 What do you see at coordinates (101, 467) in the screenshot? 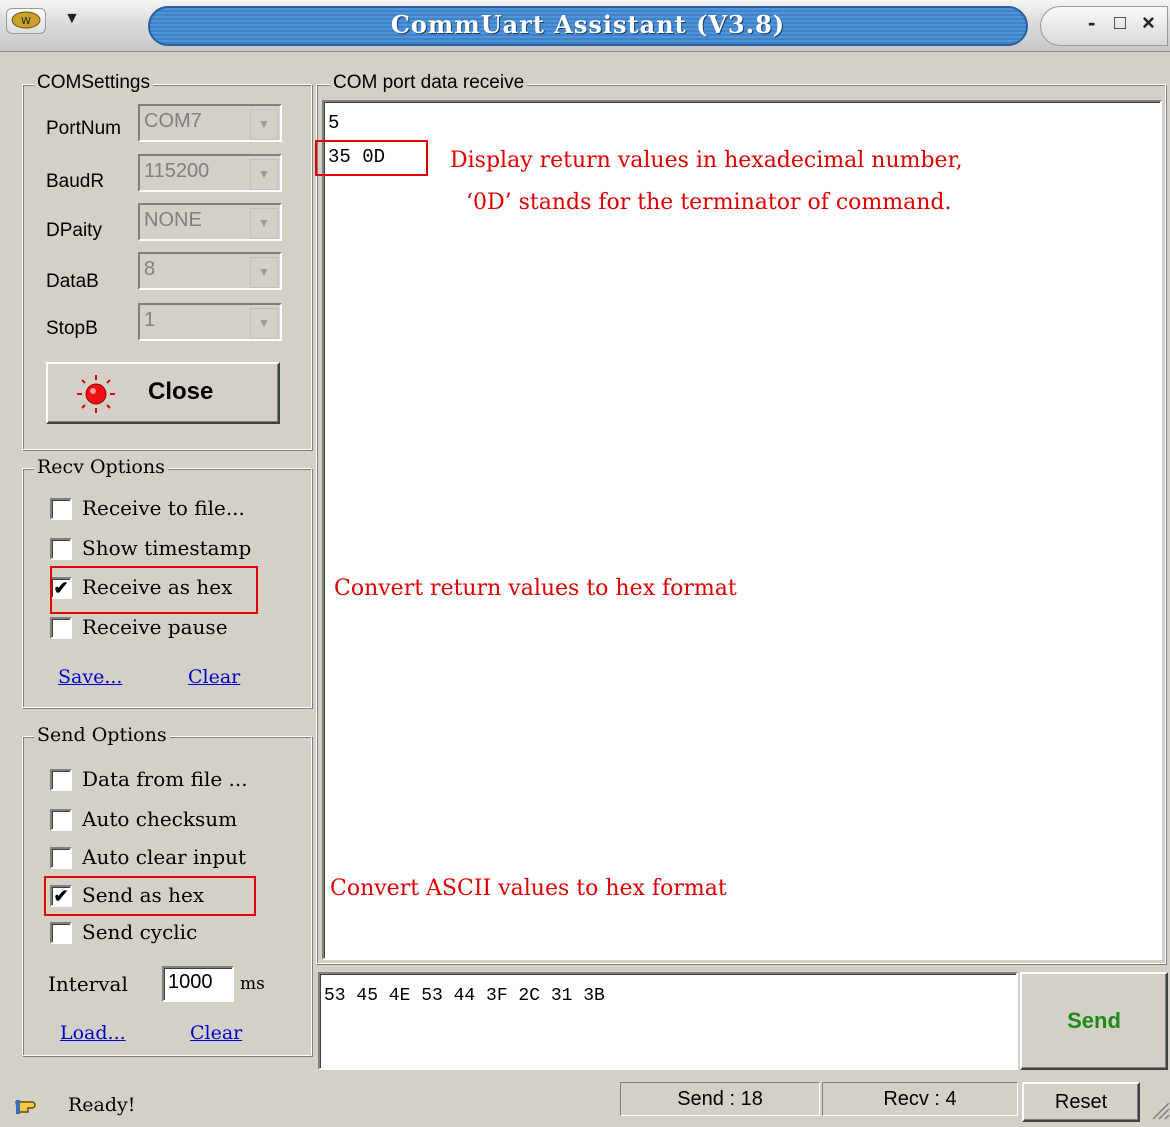
I see `recv-options-legend: Recv Options` at bounding box center [101, 467].